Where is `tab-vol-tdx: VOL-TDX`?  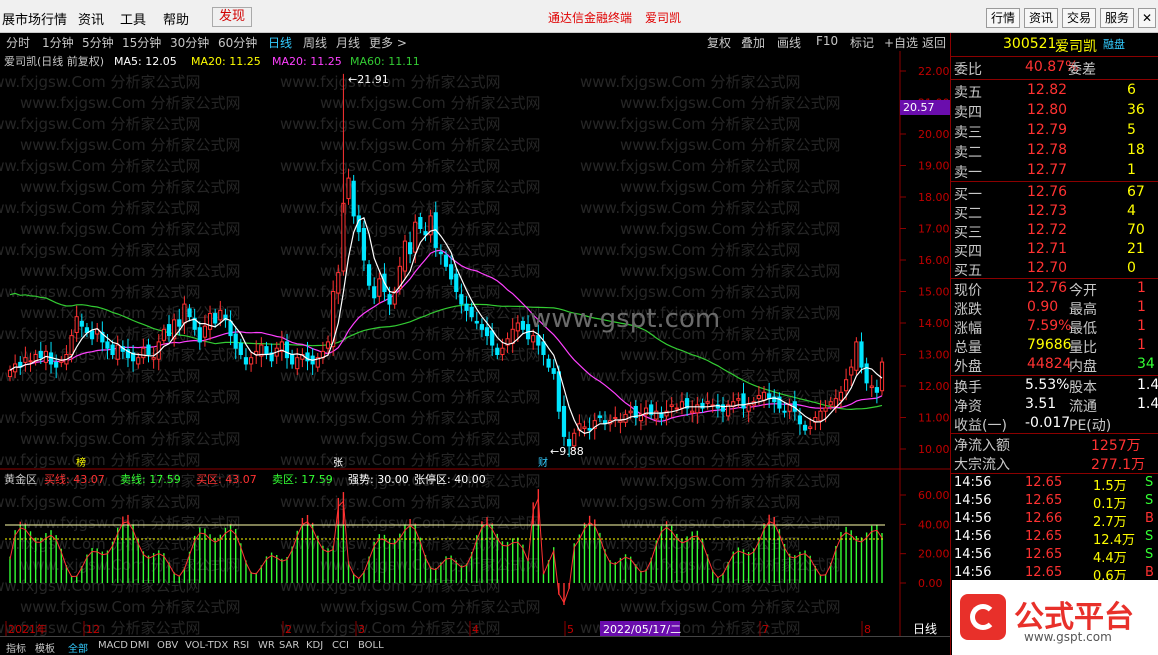
tab-vol-tdx: VOL-TDX is located at coordinates (206, 645).